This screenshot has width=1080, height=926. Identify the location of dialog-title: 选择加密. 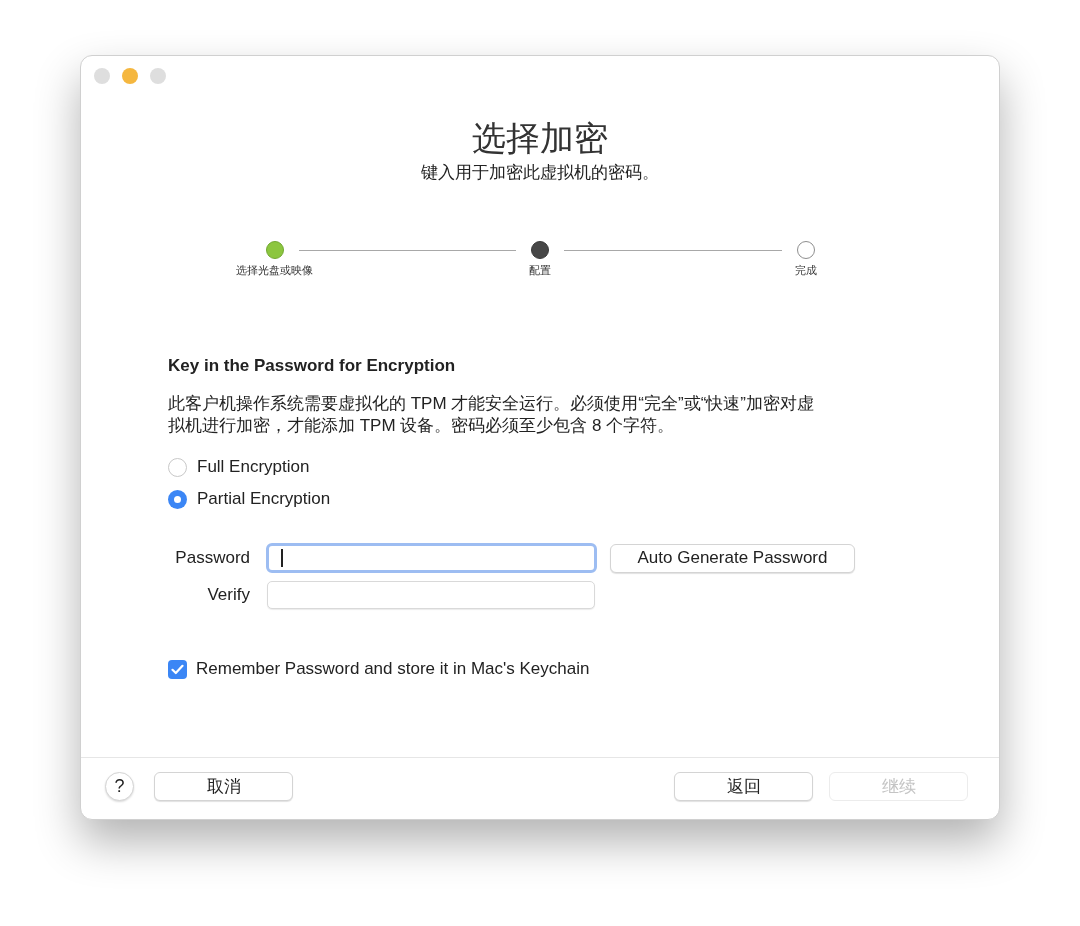
(540, 138).